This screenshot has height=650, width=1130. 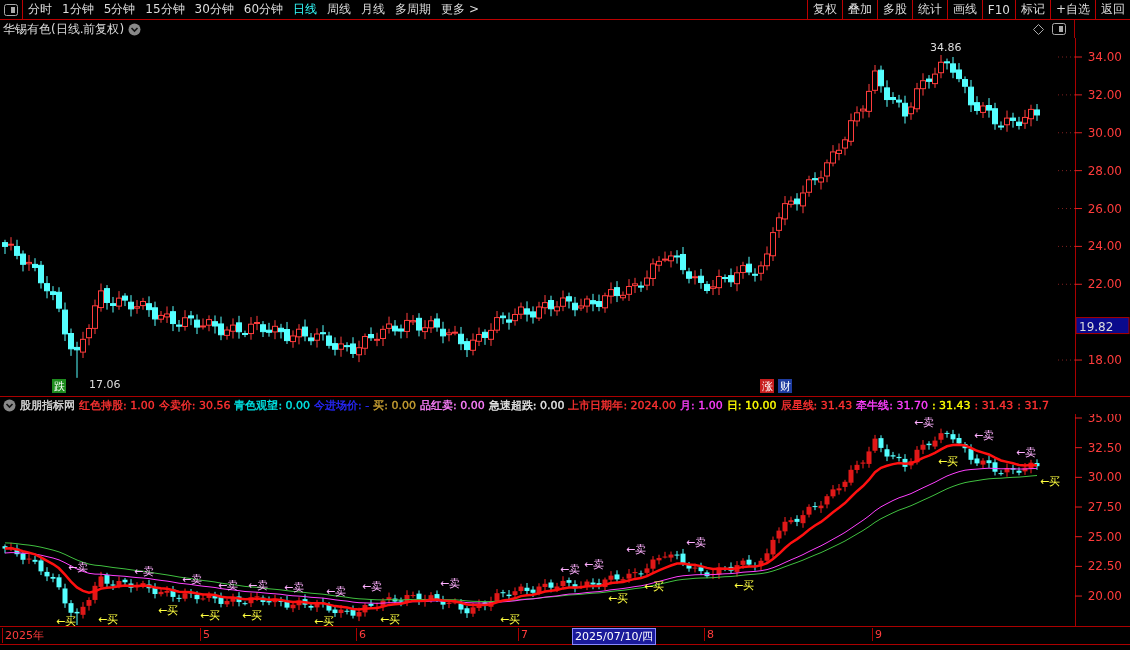 I want to click on axis-label: 18.00, so click(x=1104, y=360).